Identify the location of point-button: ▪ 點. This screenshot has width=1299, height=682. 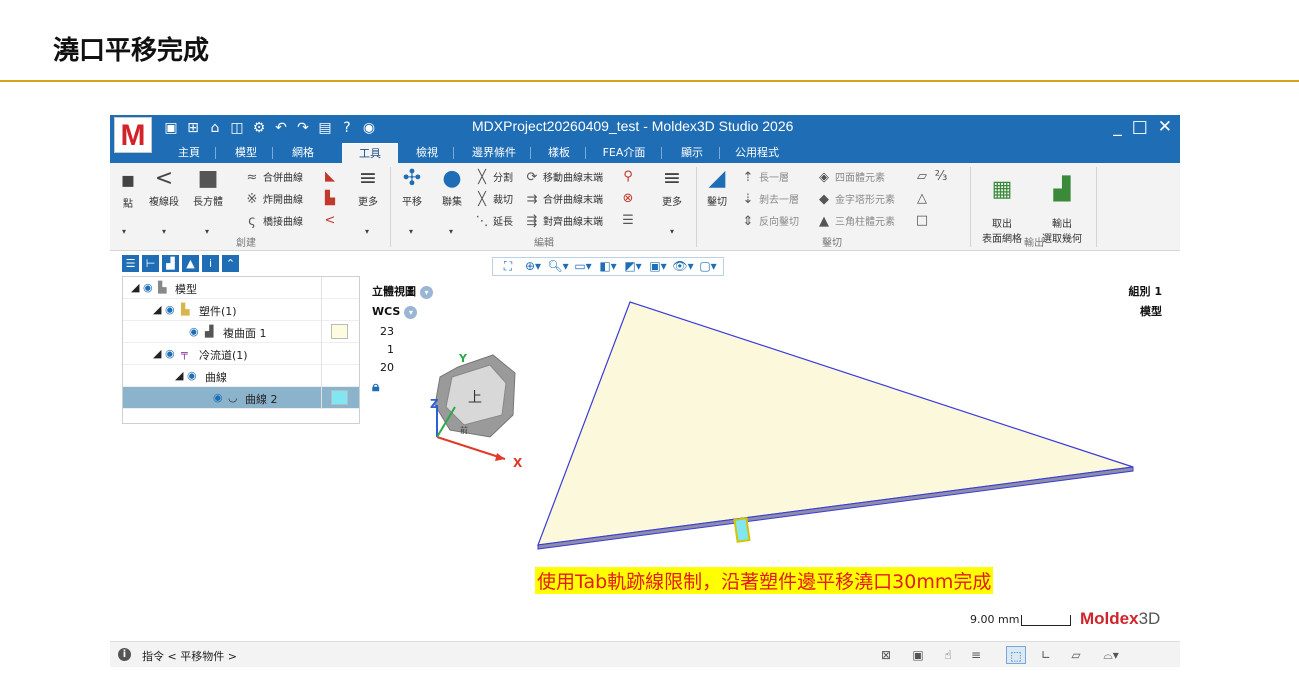
(128, 190).